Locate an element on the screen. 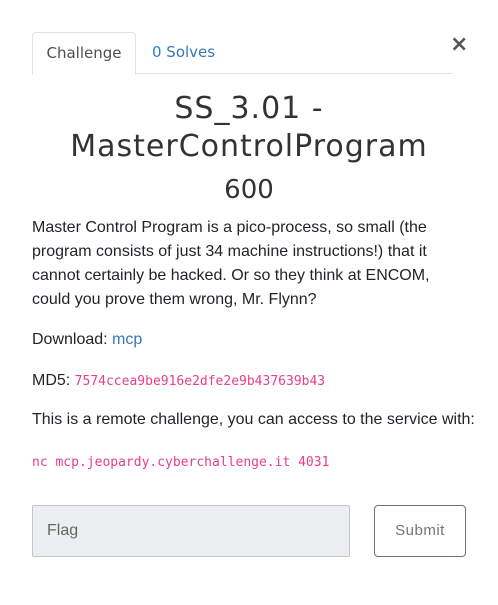 Image resolution: width=498 pixels, height=605 pixels. challenge-title: SS_3.01 - MasterControlProgram is located at coordinates (249, 128).